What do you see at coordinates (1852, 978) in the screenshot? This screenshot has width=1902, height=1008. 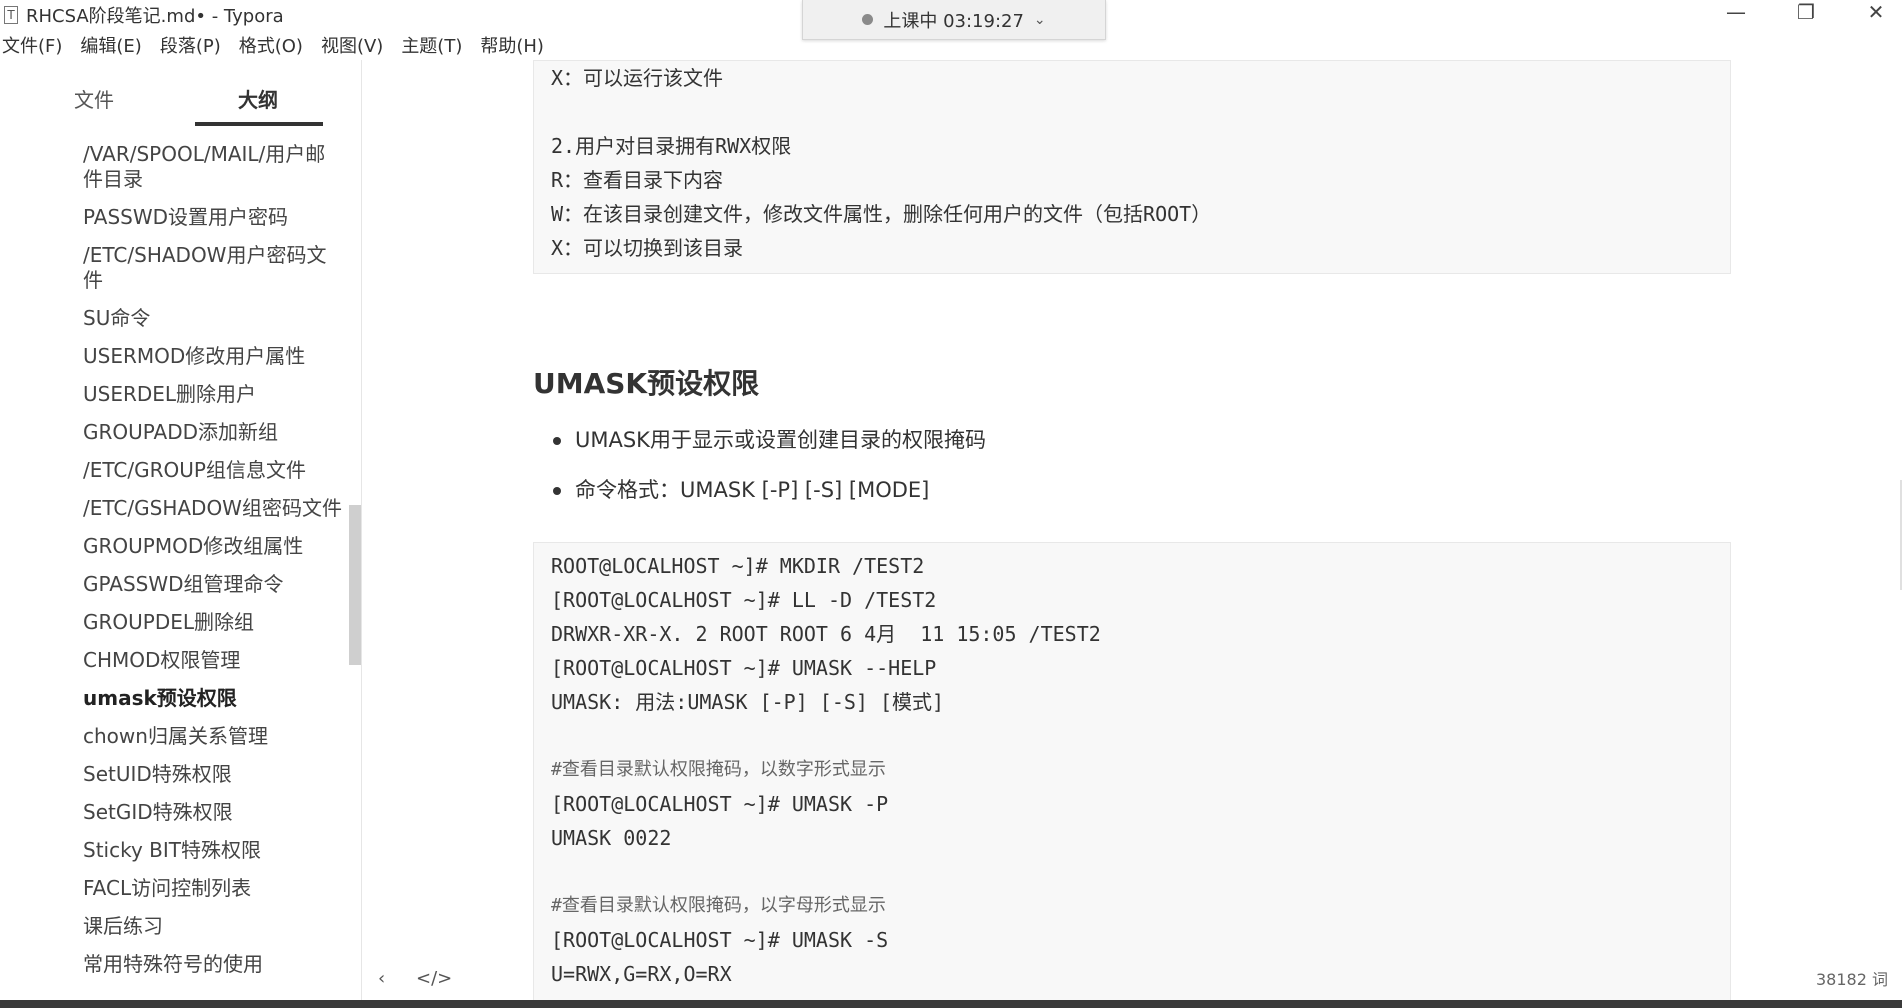 I see `word-count: 38182 词` at bounding box center [1852, 978].